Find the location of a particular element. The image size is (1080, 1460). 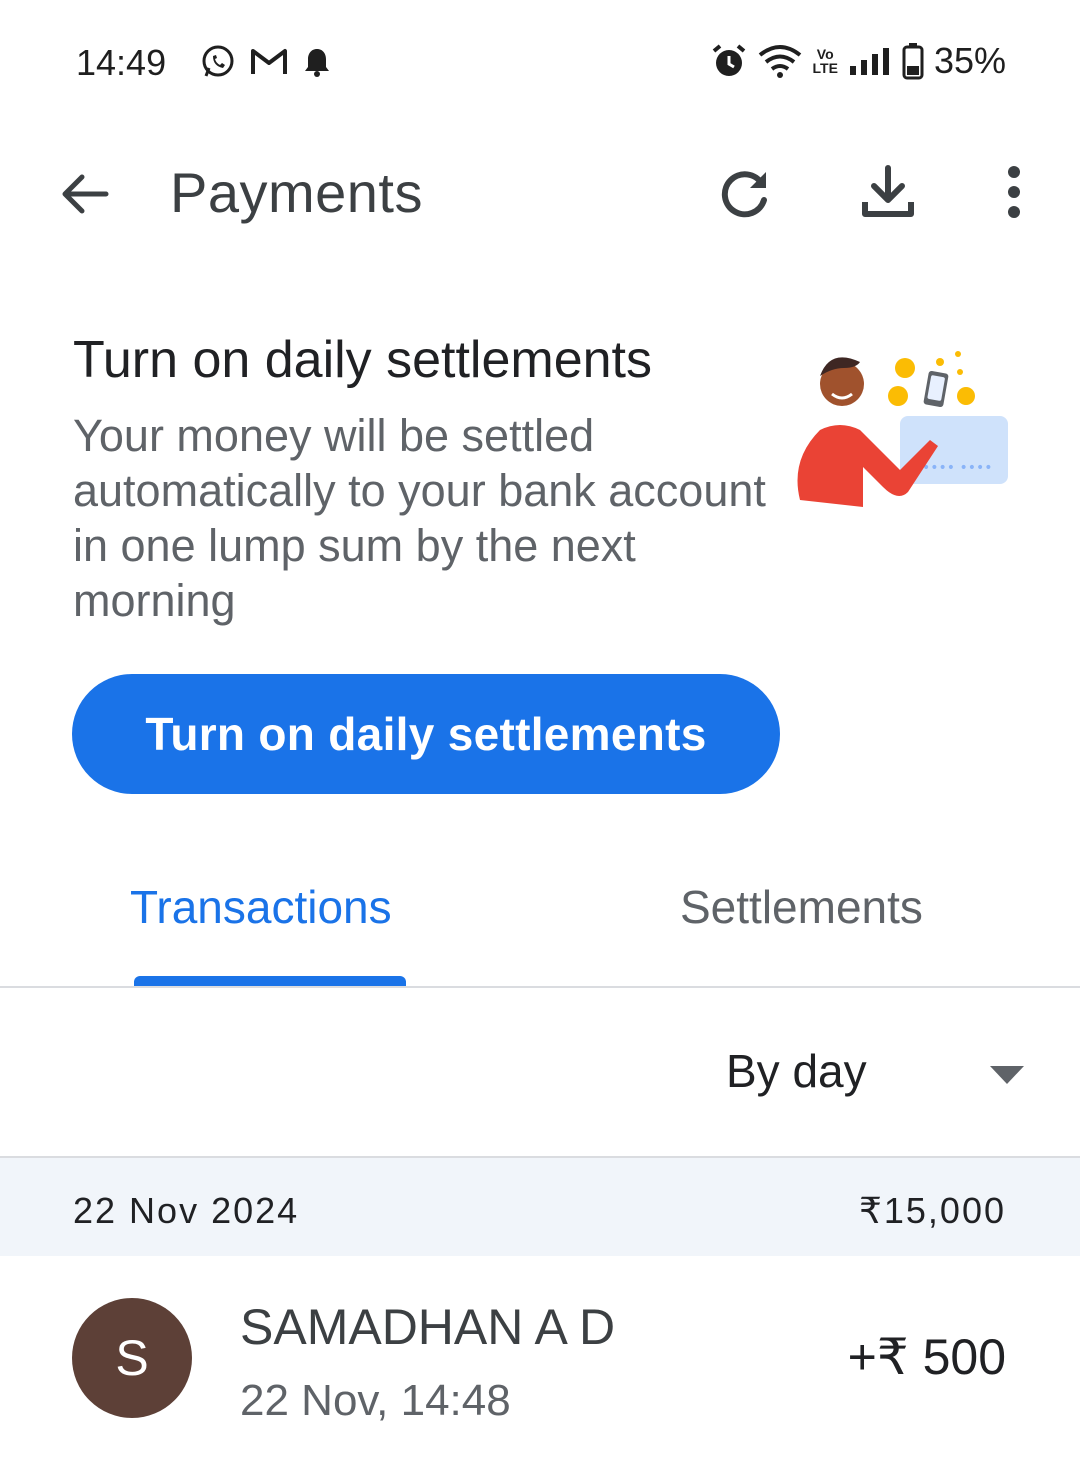

transaction-amount: +₹ 500 is located at coordinates (926, 1357).